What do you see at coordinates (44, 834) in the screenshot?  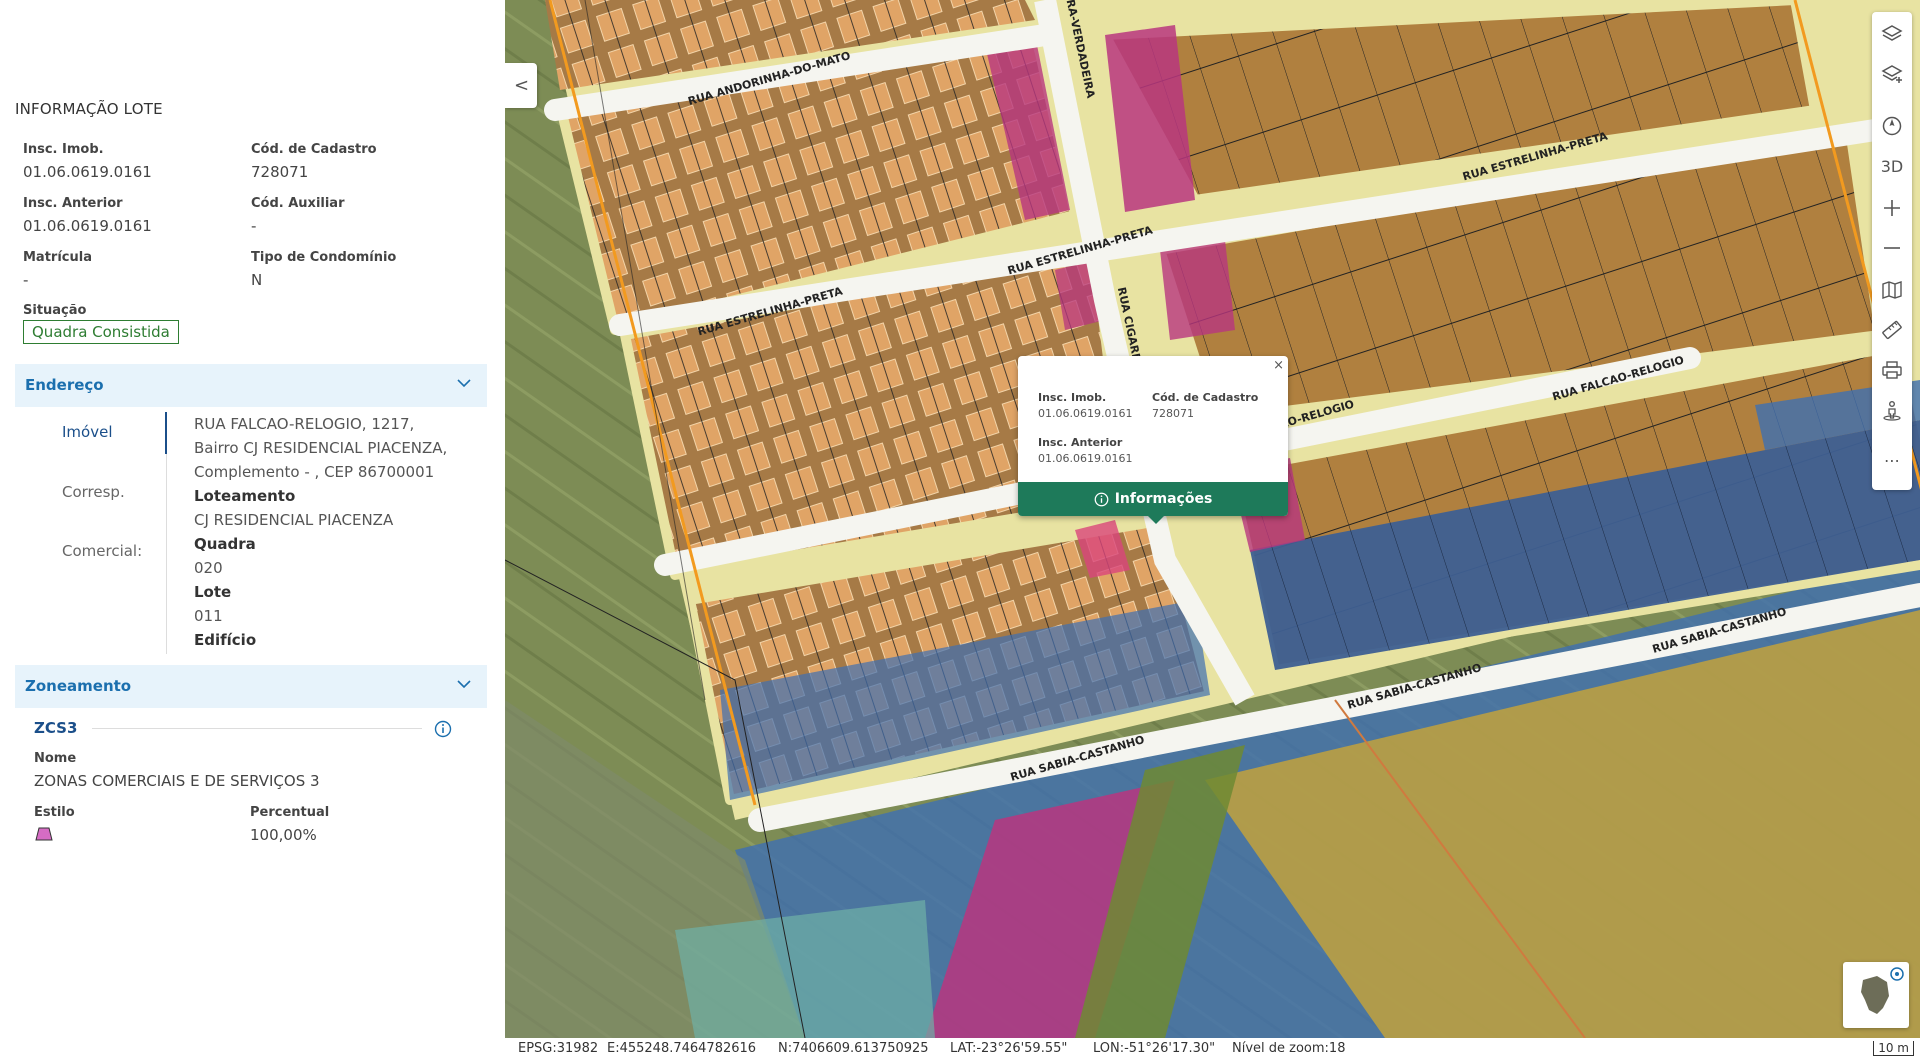 I see `zone-style-swatch-icon` at bounding box center [44, 834].